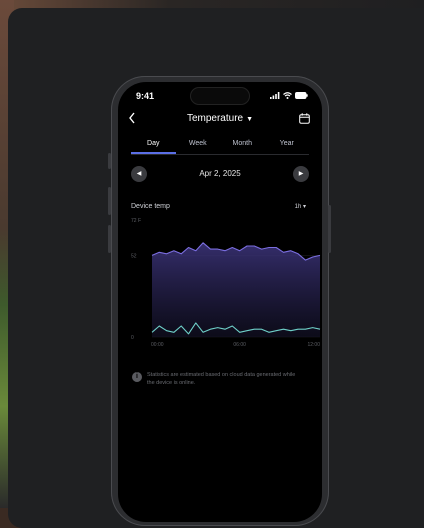 This screenshot has height=528, width=424. I want to click on status-time: 9:41, so click(145, 96).